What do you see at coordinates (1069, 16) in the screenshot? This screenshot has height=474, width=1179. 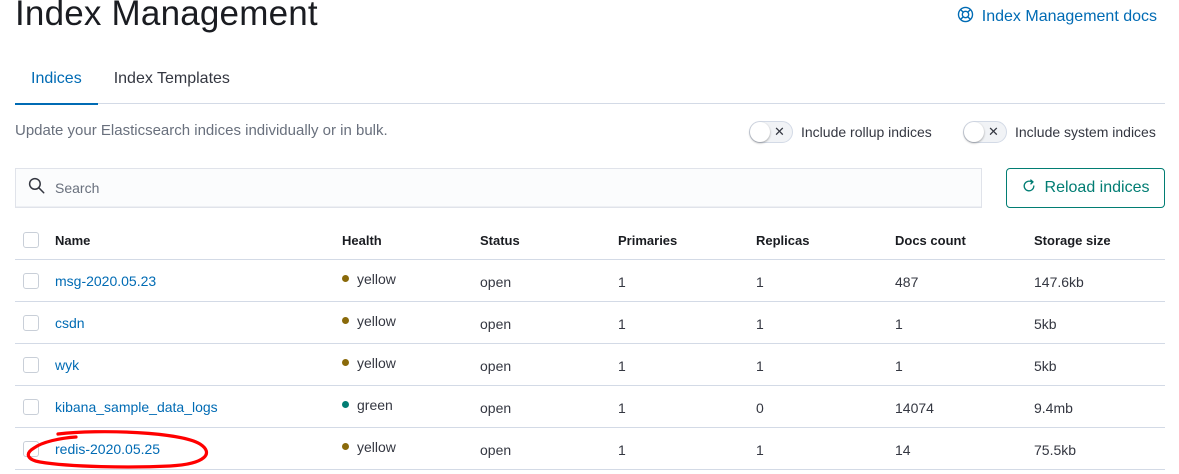 I see `docs-link-label: Index Management docs` at bounding box center [1069, 16].